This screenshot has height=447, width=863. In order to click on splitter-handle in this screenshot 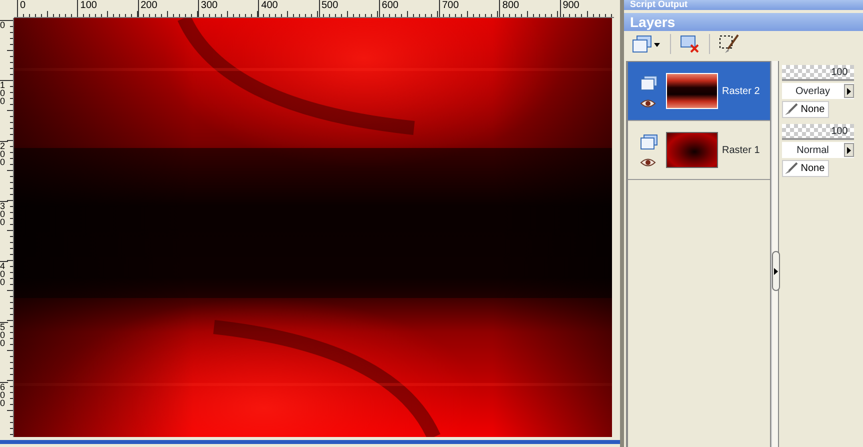, I will do `click(776, 271)`.